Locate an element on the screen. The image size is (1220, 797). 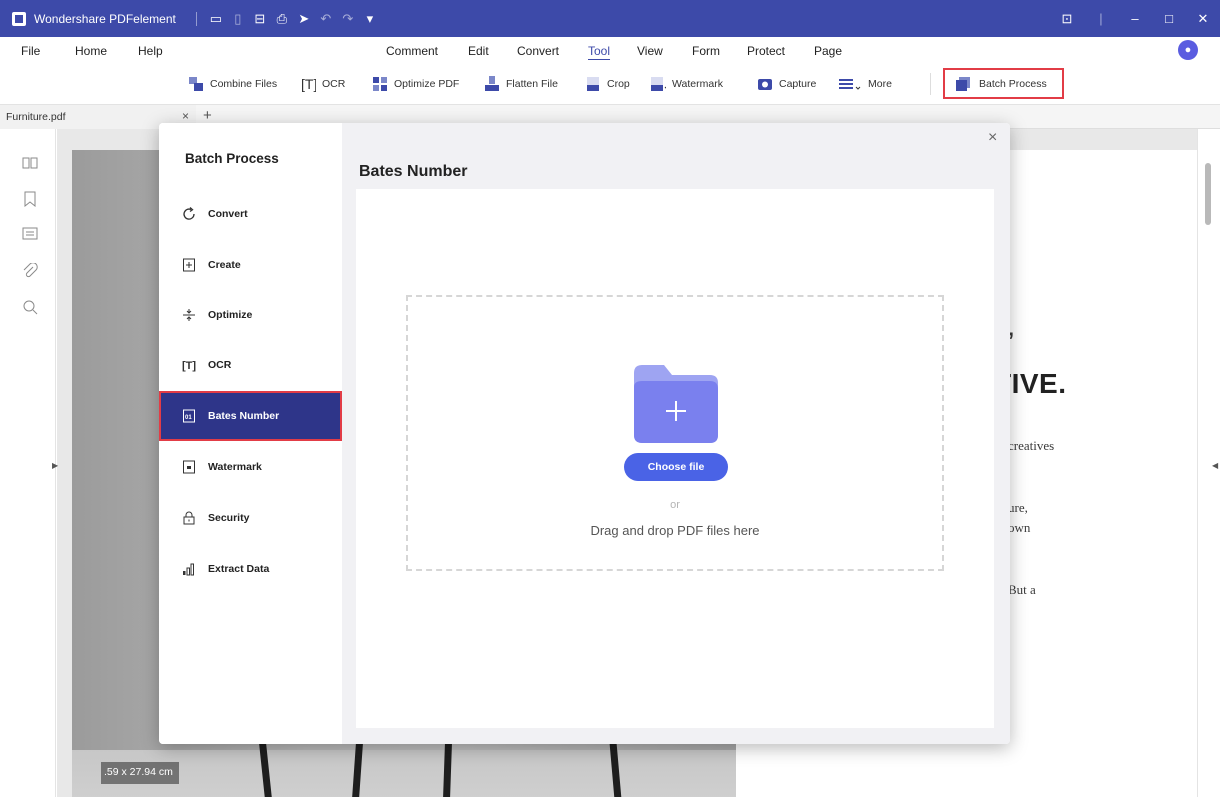
svg-text: 01 is located at coordinates (188, 418).